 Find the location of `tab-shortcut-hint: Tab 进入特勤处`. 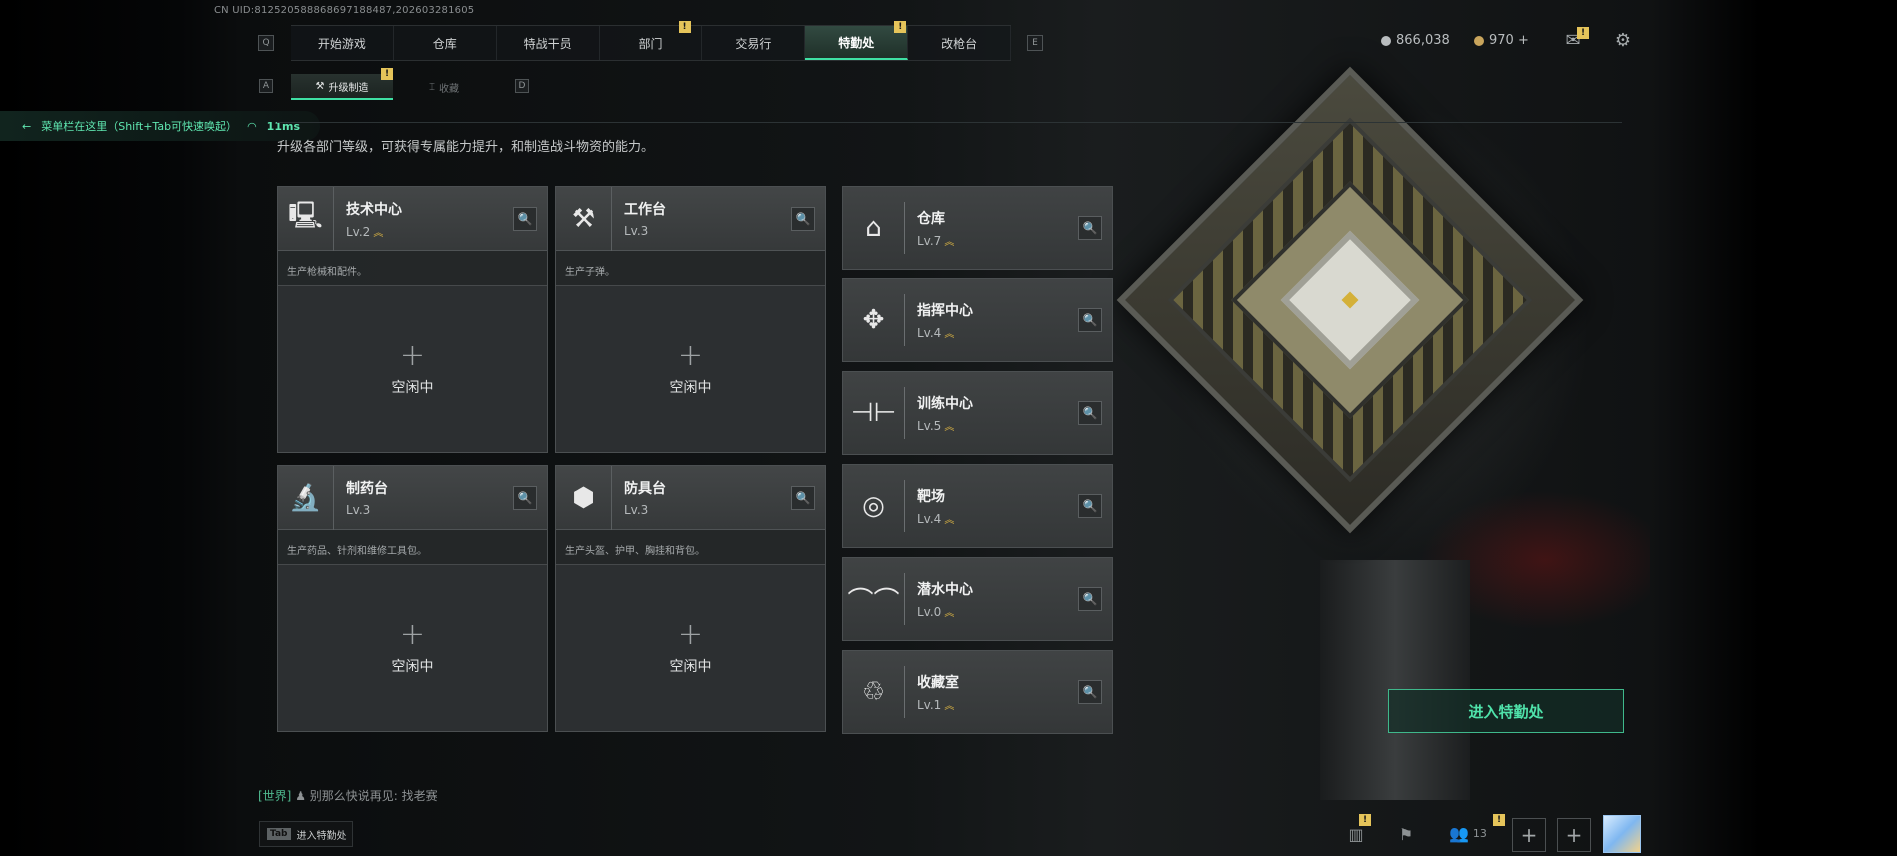

tab-shortcut-hint: Tab 进入特勤处 is located at coordinates (306, 834).